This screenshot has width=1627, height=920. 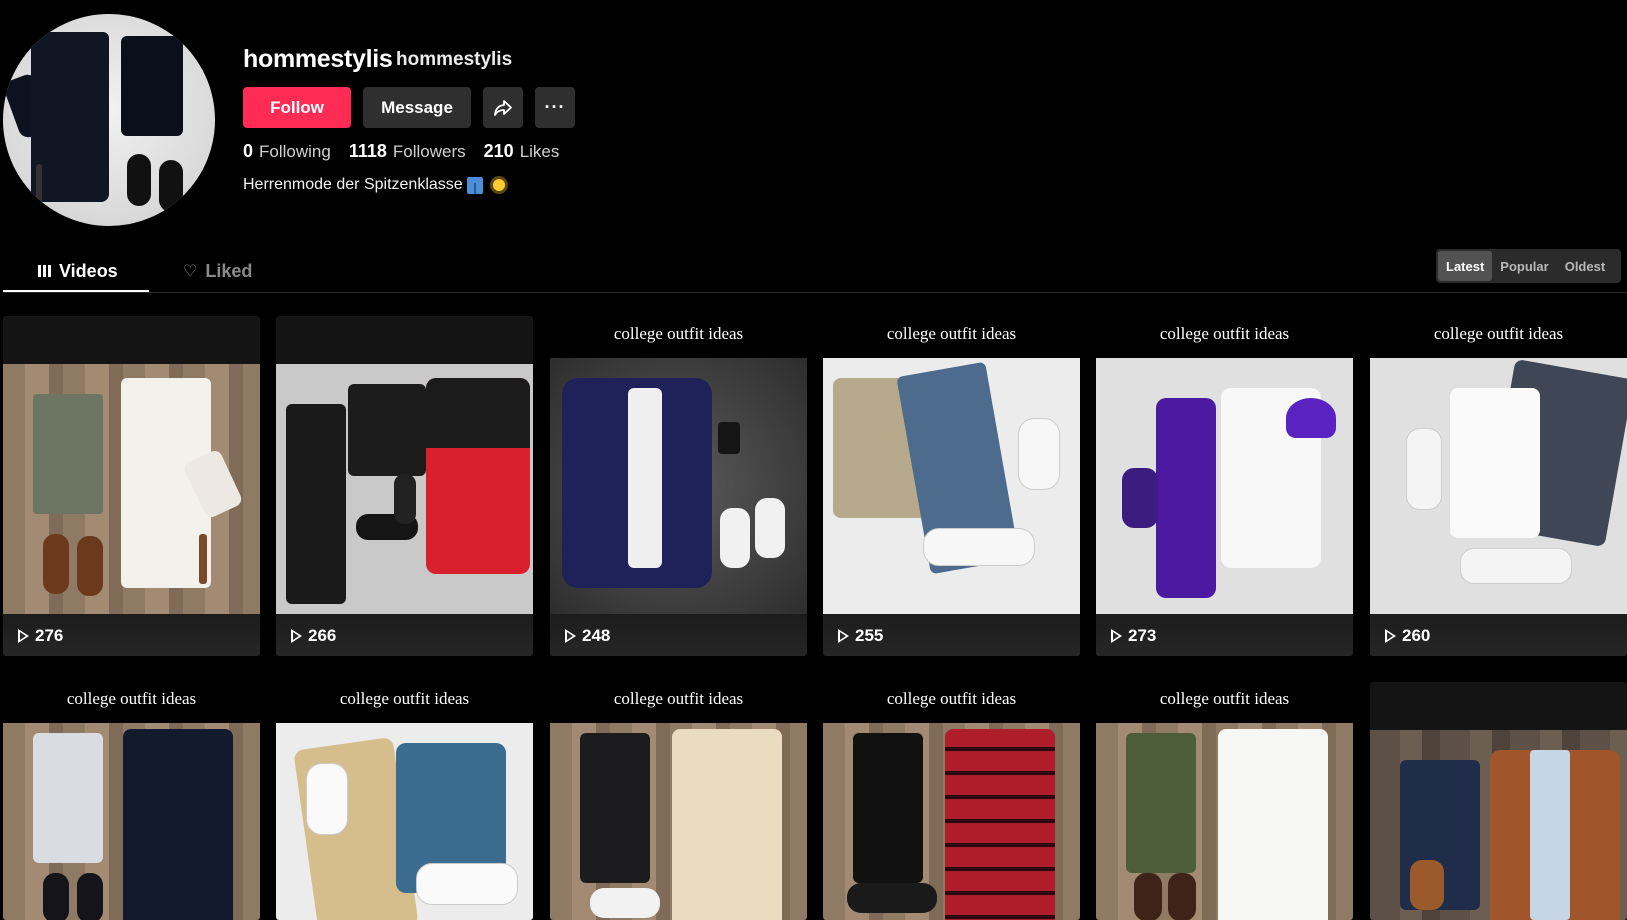 What do you see at coordinates (190, 271) in the screenshot?
I see `heart-lock-icon: ♡` at bounding box center [190, 271].